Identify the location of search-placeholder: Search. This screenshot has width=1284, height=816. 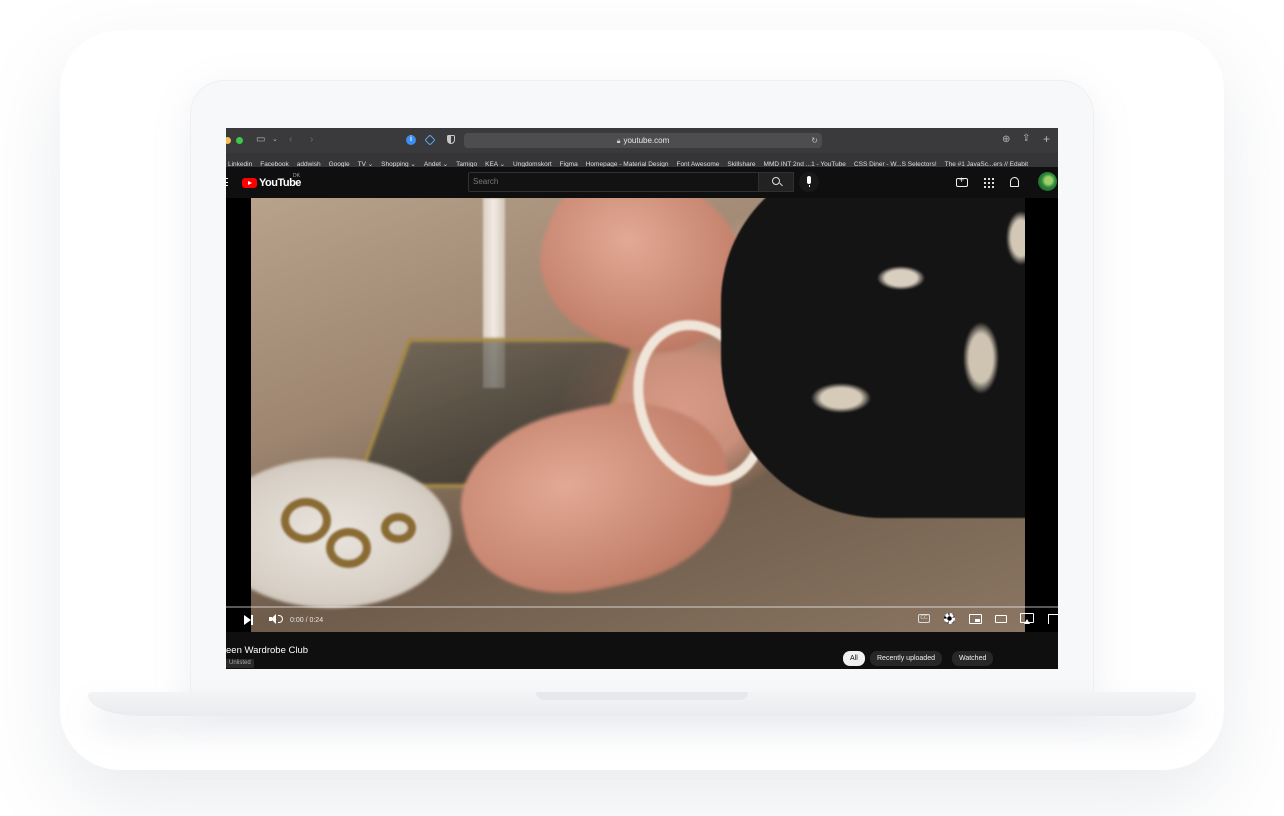
(486, 181).